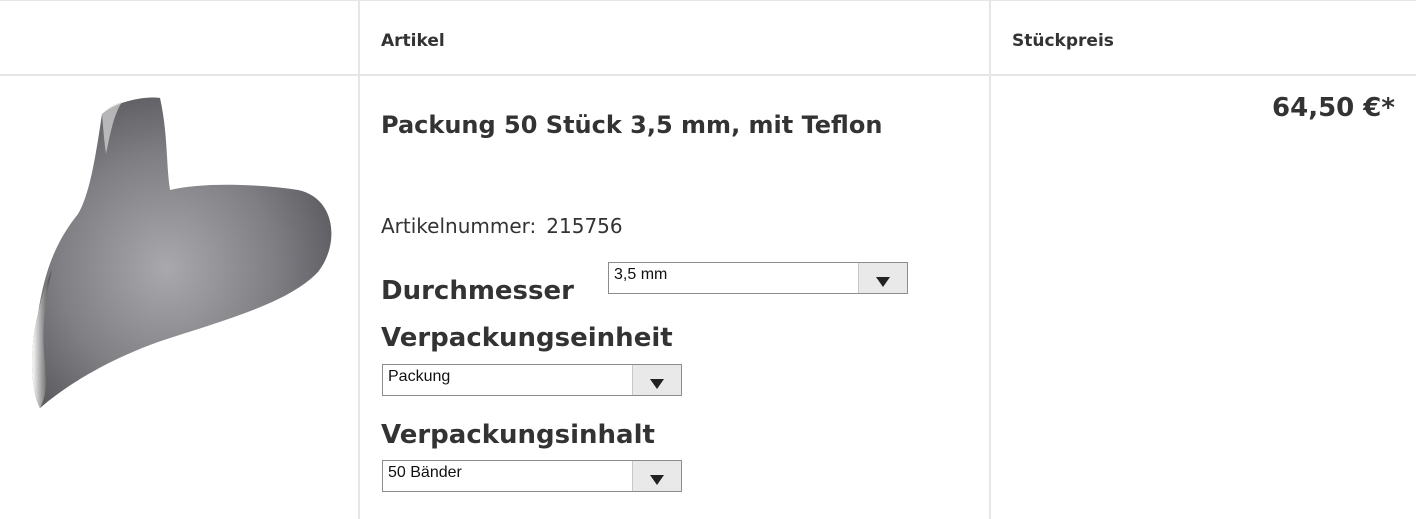  I want to click on packaging-content-label: Verpackungsinhalt, so click(518, 435).